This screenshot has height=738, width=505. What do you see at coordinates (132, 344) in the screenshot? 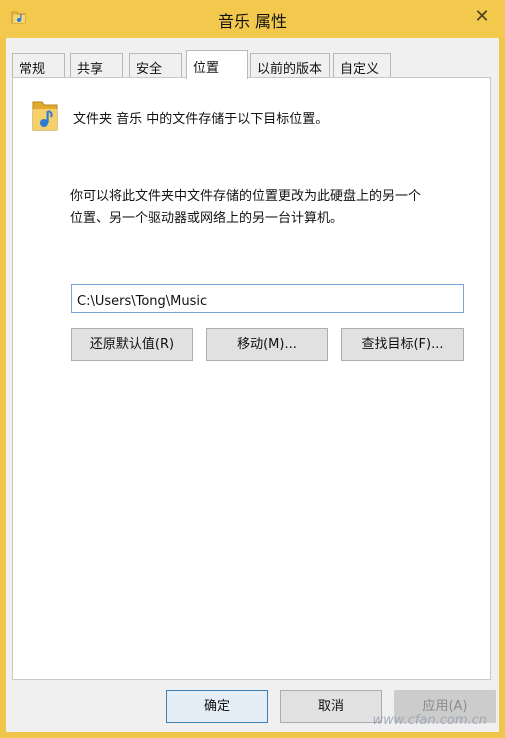
I see `restore-default-button: 还原默认值(R)` at bounding box center [132, 344].